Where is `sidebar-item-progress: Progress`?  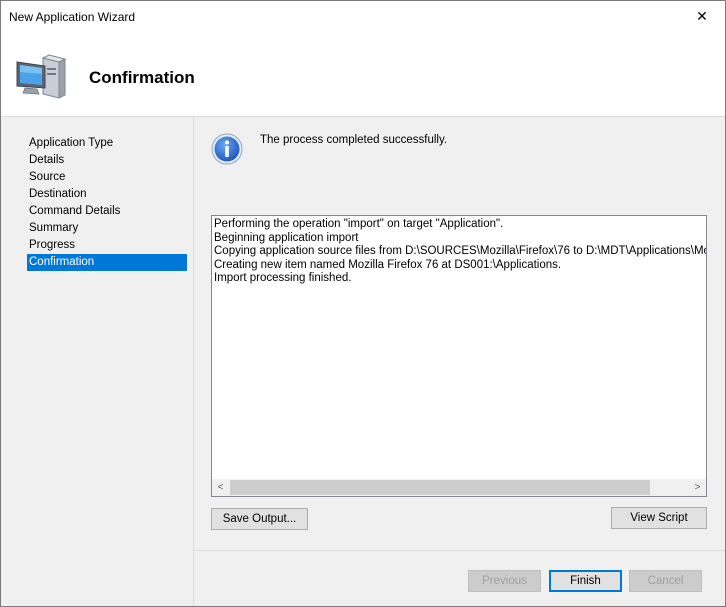 sidebar-item-progress: Progress is located at coordinates (107, 245).